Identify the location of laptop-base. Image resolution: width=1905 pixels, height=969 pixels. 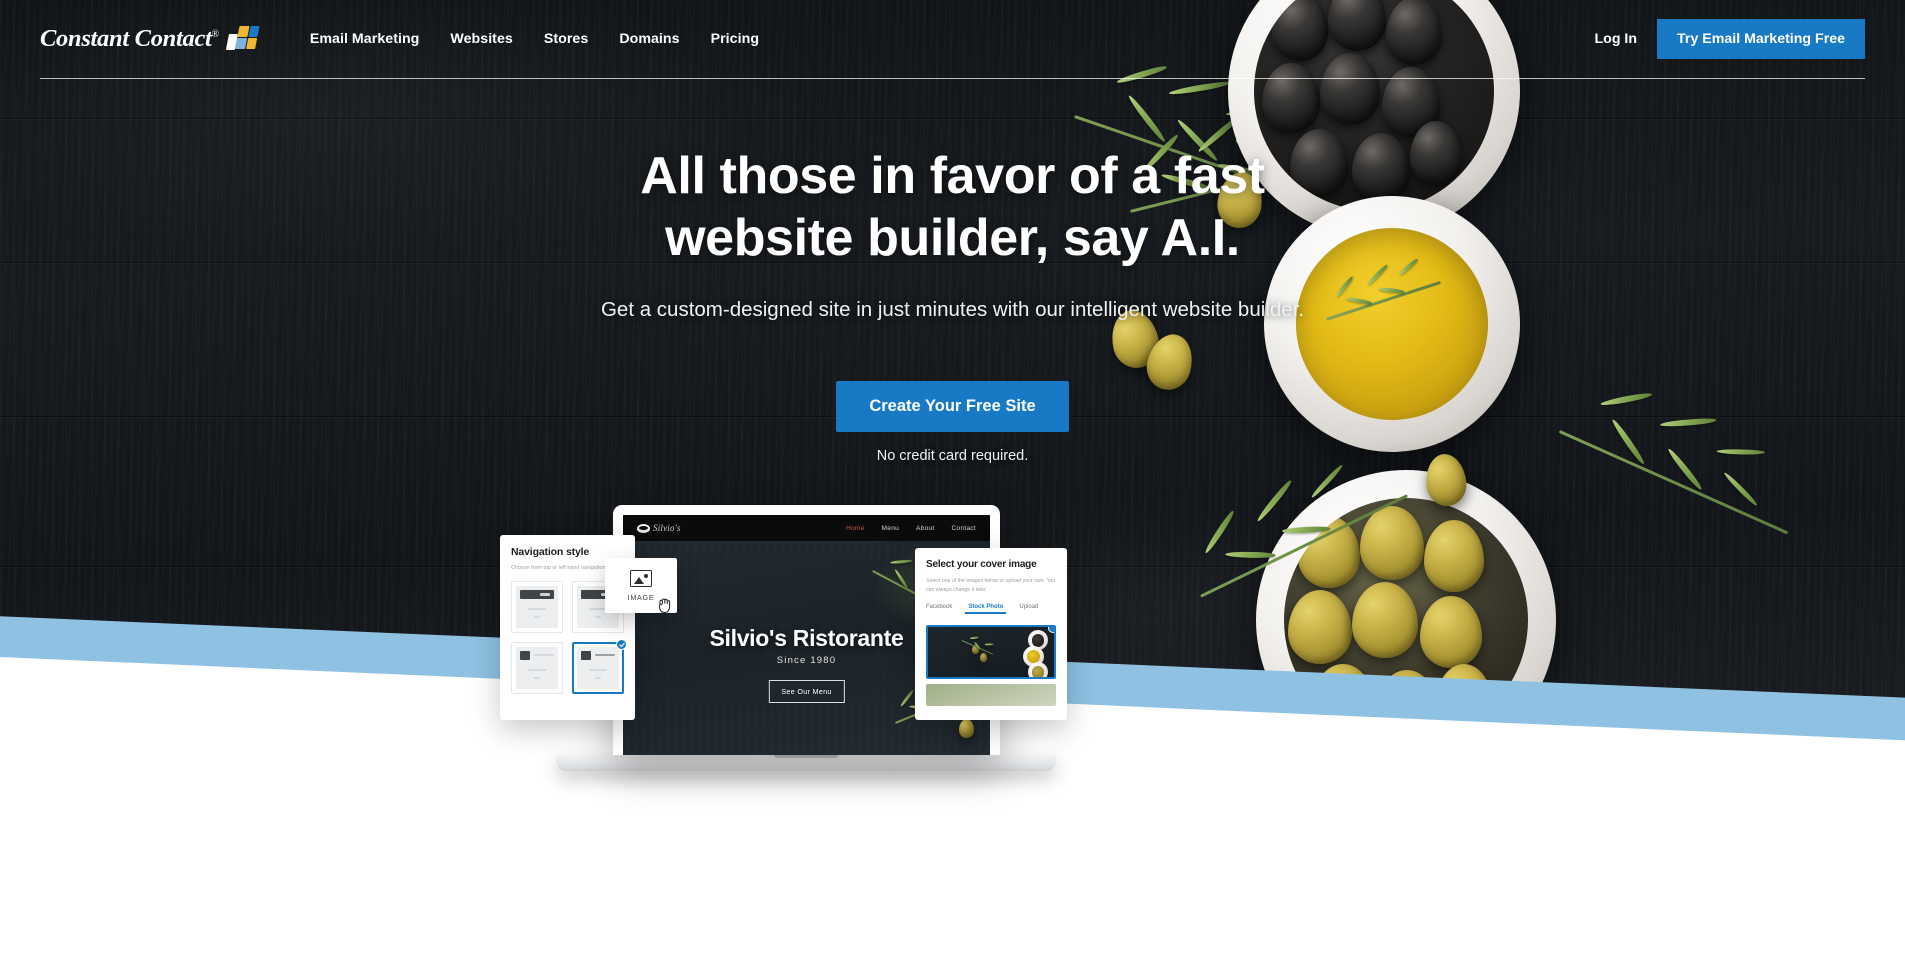
(806, 763).